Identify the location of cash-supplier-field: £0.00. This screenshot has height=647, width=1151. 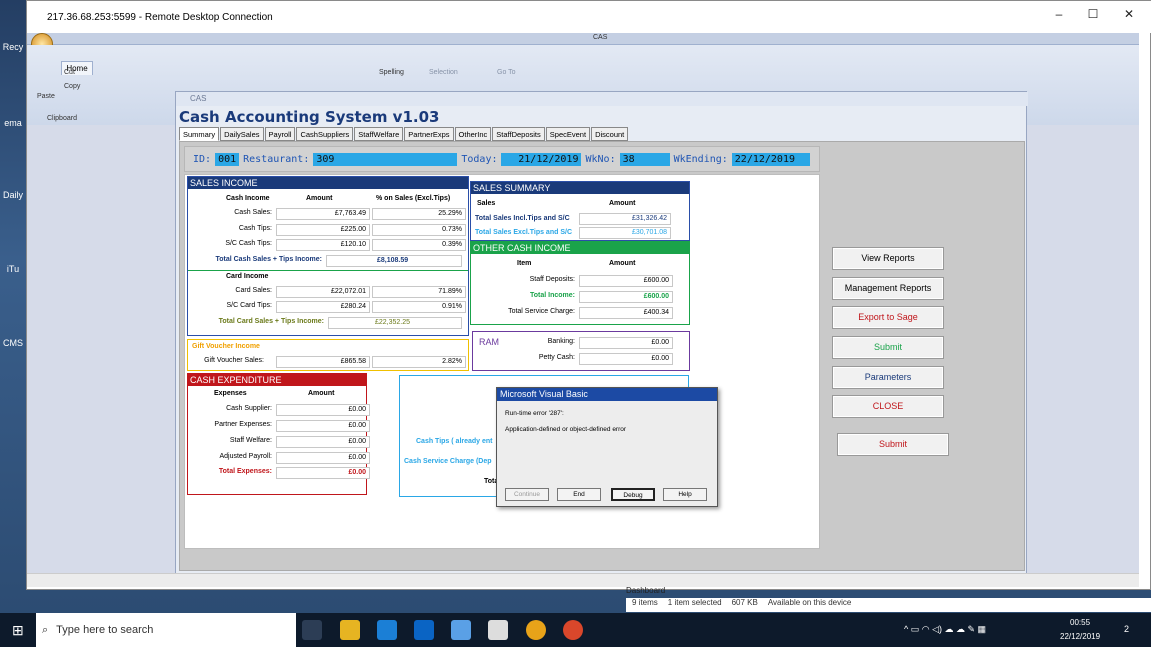
(323, 410).